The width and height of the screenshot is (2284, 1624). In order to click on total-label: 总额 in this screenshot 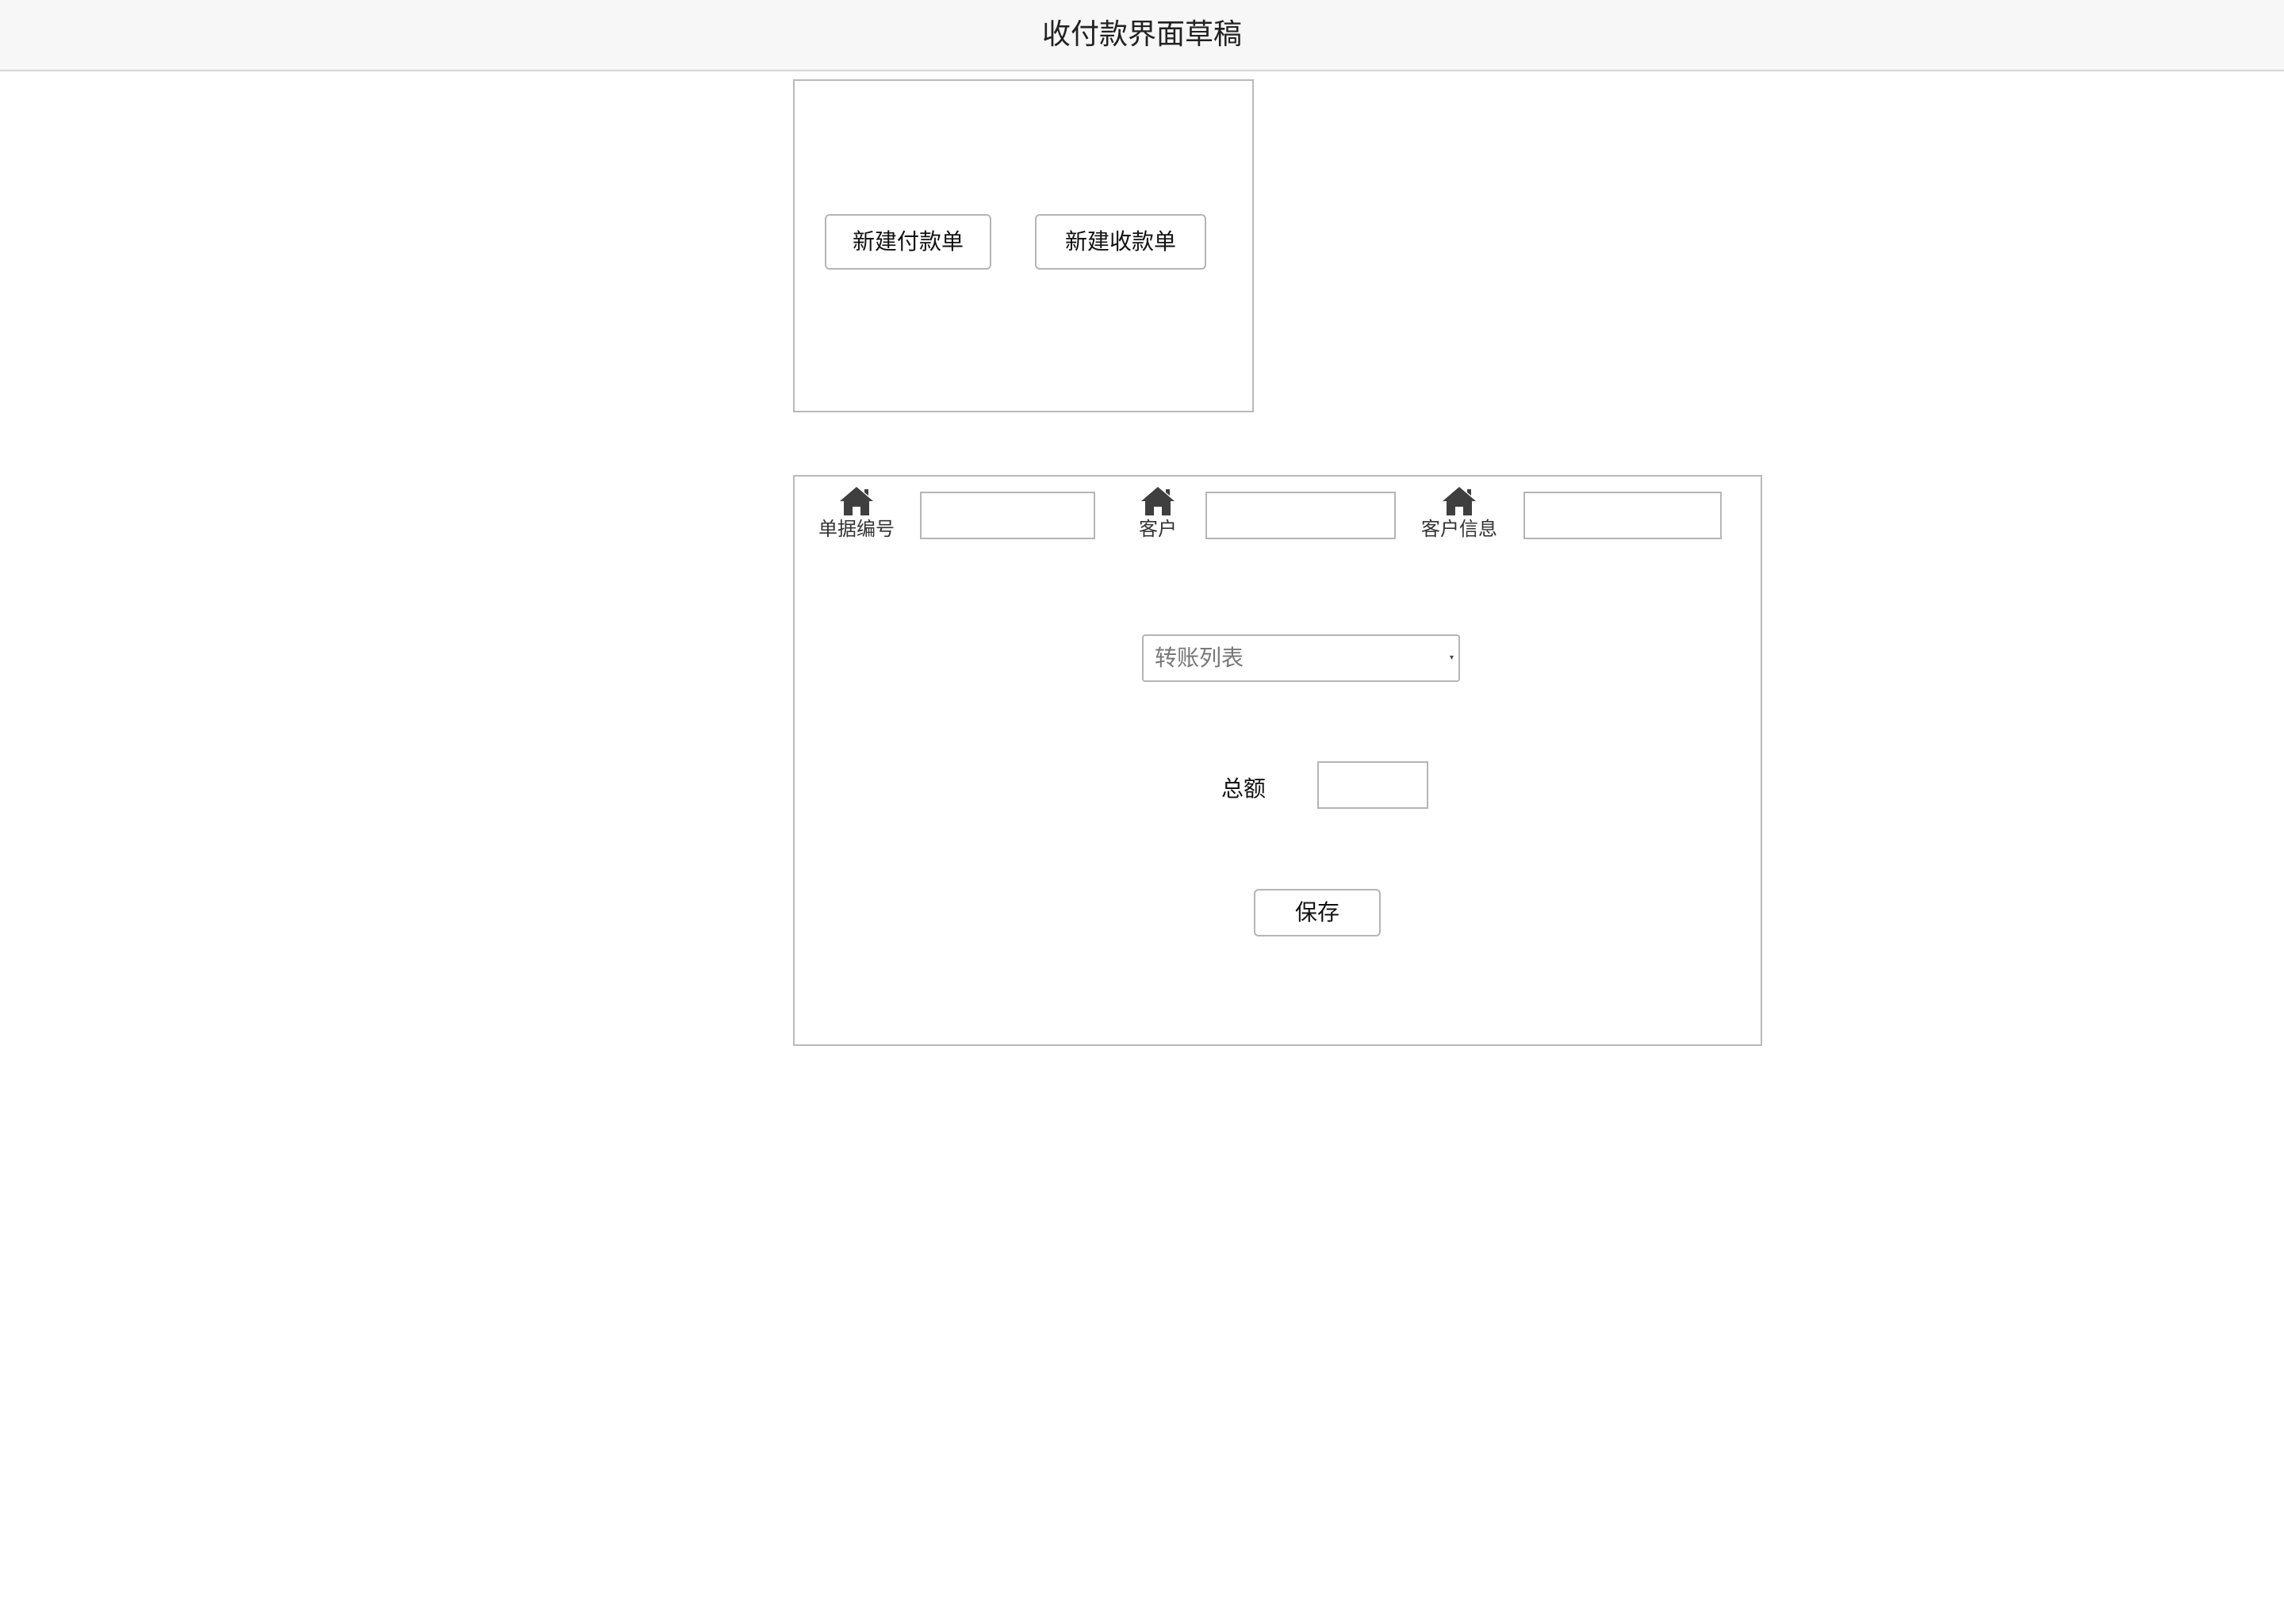, I will do `click(1244, 789)`.